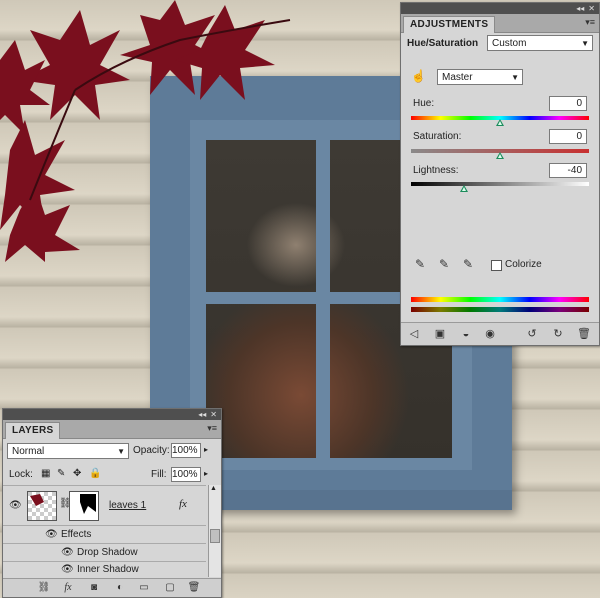  What do you see at coordinates (127, 505) in the screenshot?
I see `layer-name: leaves 1` at bounding box center [127, 505].